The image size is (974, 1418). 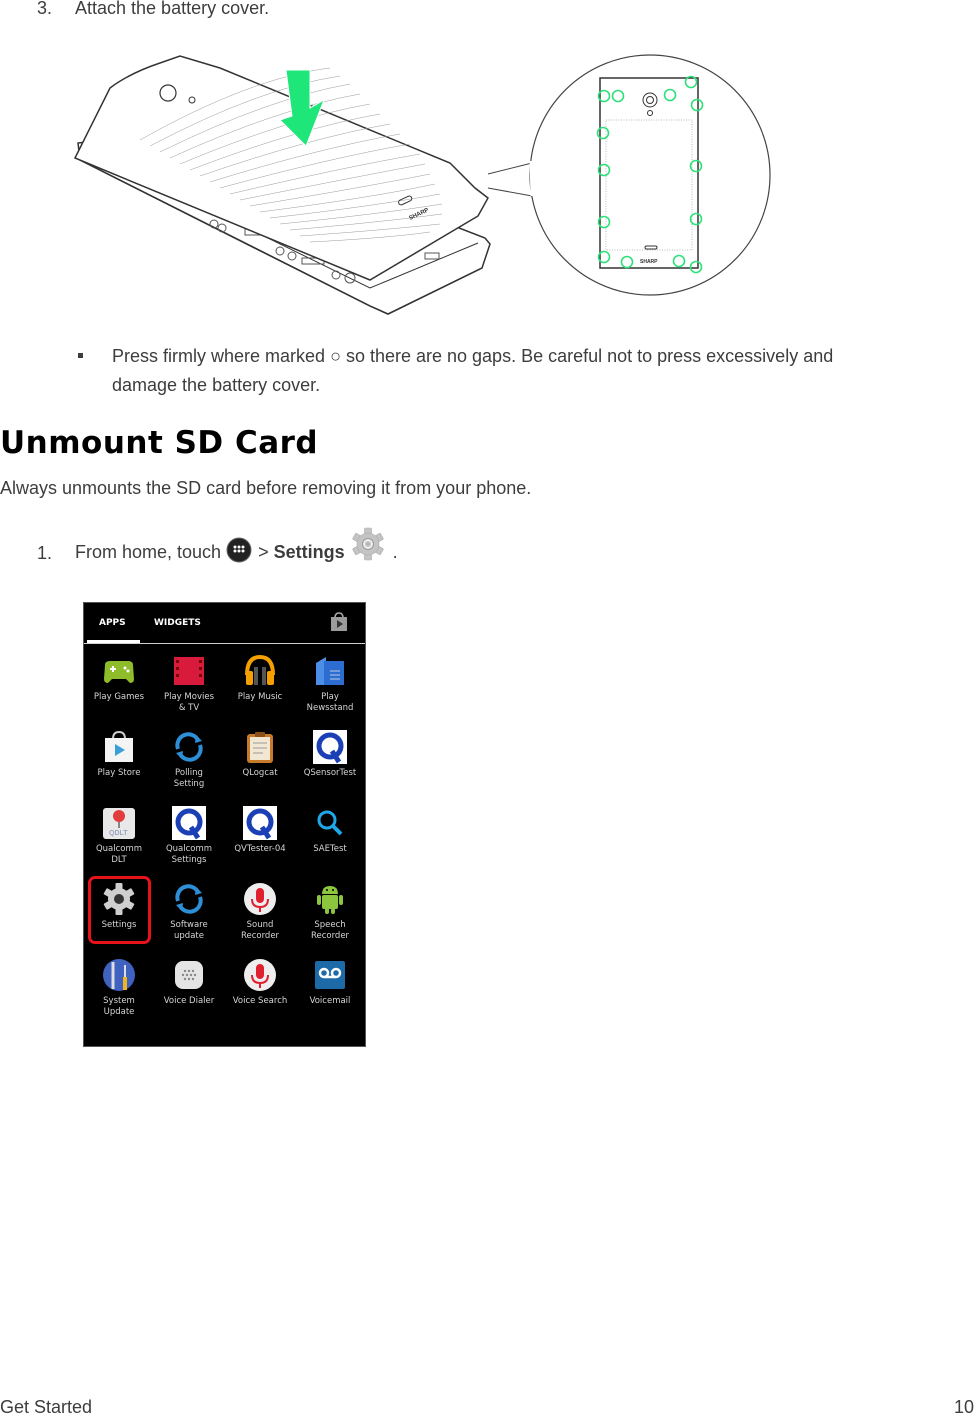 What do you see at coordinates (309, 552) in the screenshot?
I see `settings-label: Settings` at bounding box center [309, 552].